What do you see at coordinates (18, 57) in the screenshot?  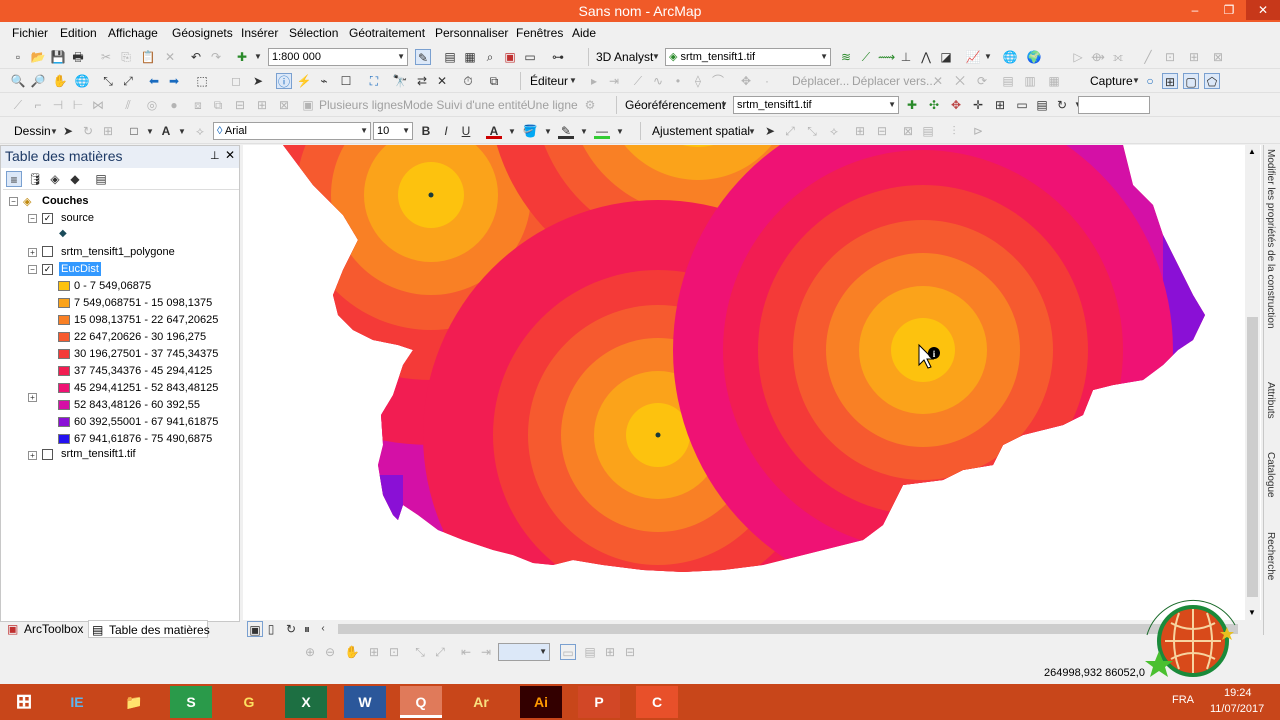 I see `new-document-icon: ▫` at bounding box center [18, 57].